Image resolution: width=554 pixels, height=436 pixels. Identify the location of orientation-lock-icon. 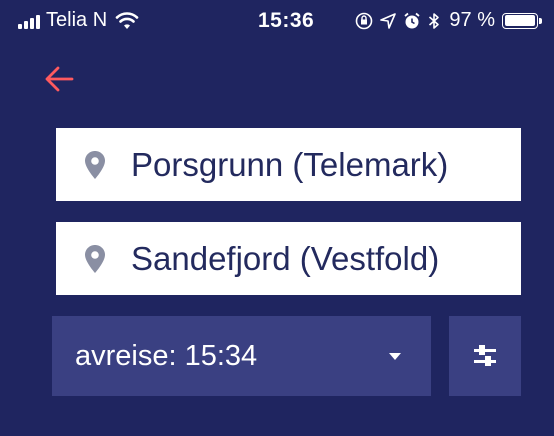
(364, 20).